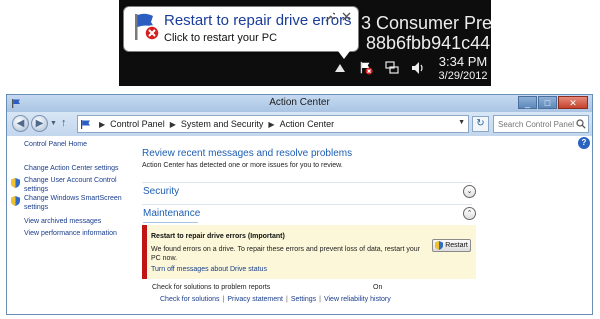 This screenshot has height=319, width=600. What do you see at coordinates (71, 168) in the screenshot?
I see `sidebar-item-change-action-center-settings: Change Action Center settings` at bounding box center [71, 168].